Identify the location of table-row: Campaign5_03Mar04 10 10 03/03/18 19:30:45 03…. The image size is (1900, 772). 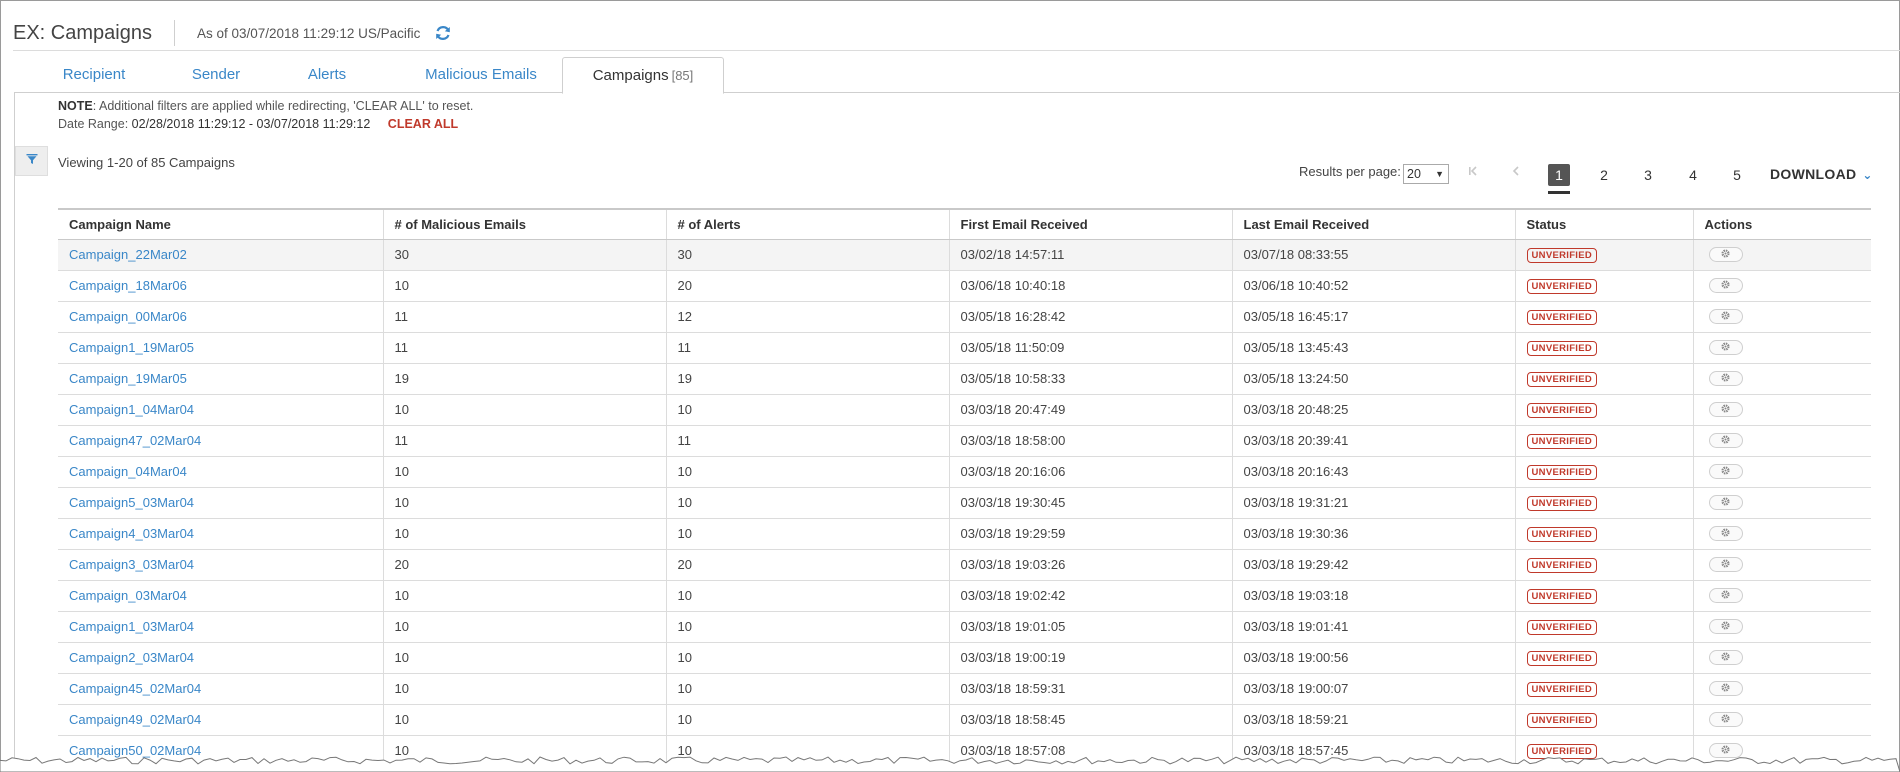
(964, 503).